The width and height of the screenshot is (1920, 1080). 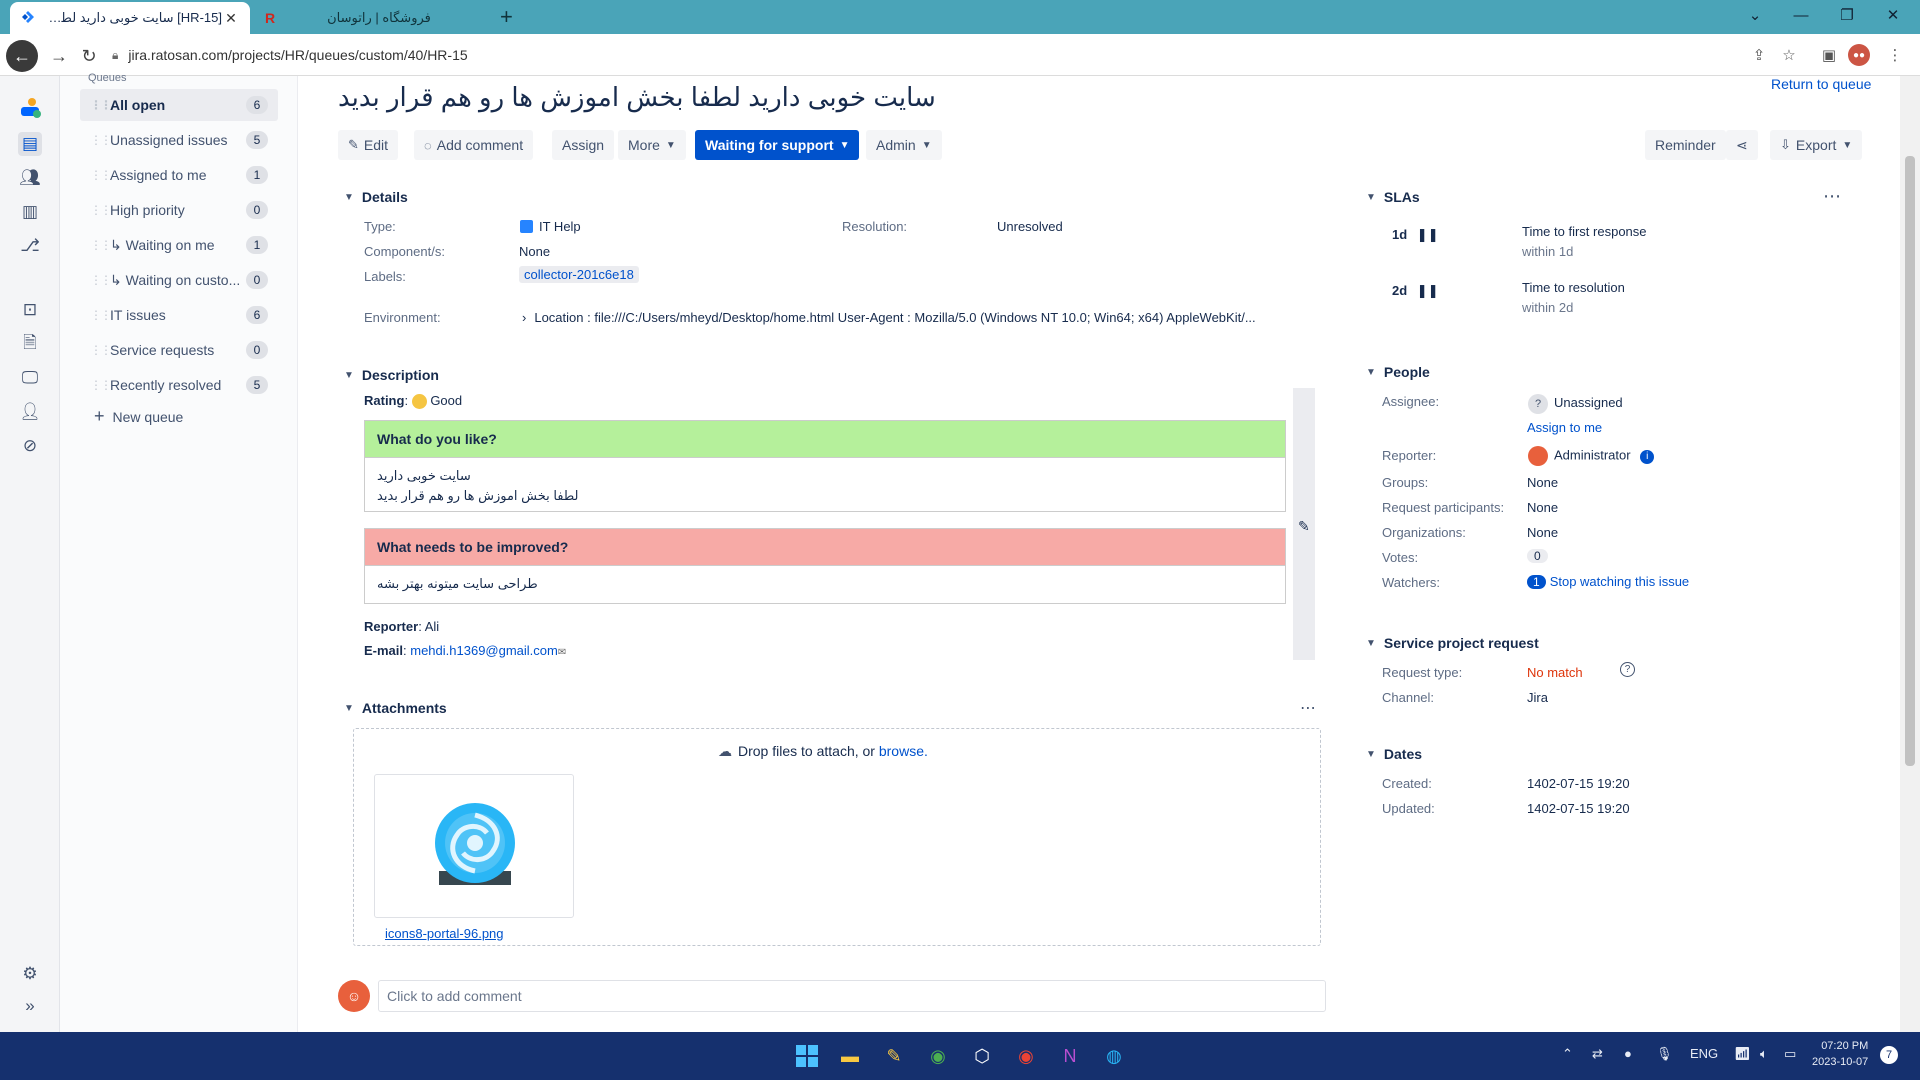 I want to click on tray-network-swap-icon: ⇄, so click(x=1597, y=1054).